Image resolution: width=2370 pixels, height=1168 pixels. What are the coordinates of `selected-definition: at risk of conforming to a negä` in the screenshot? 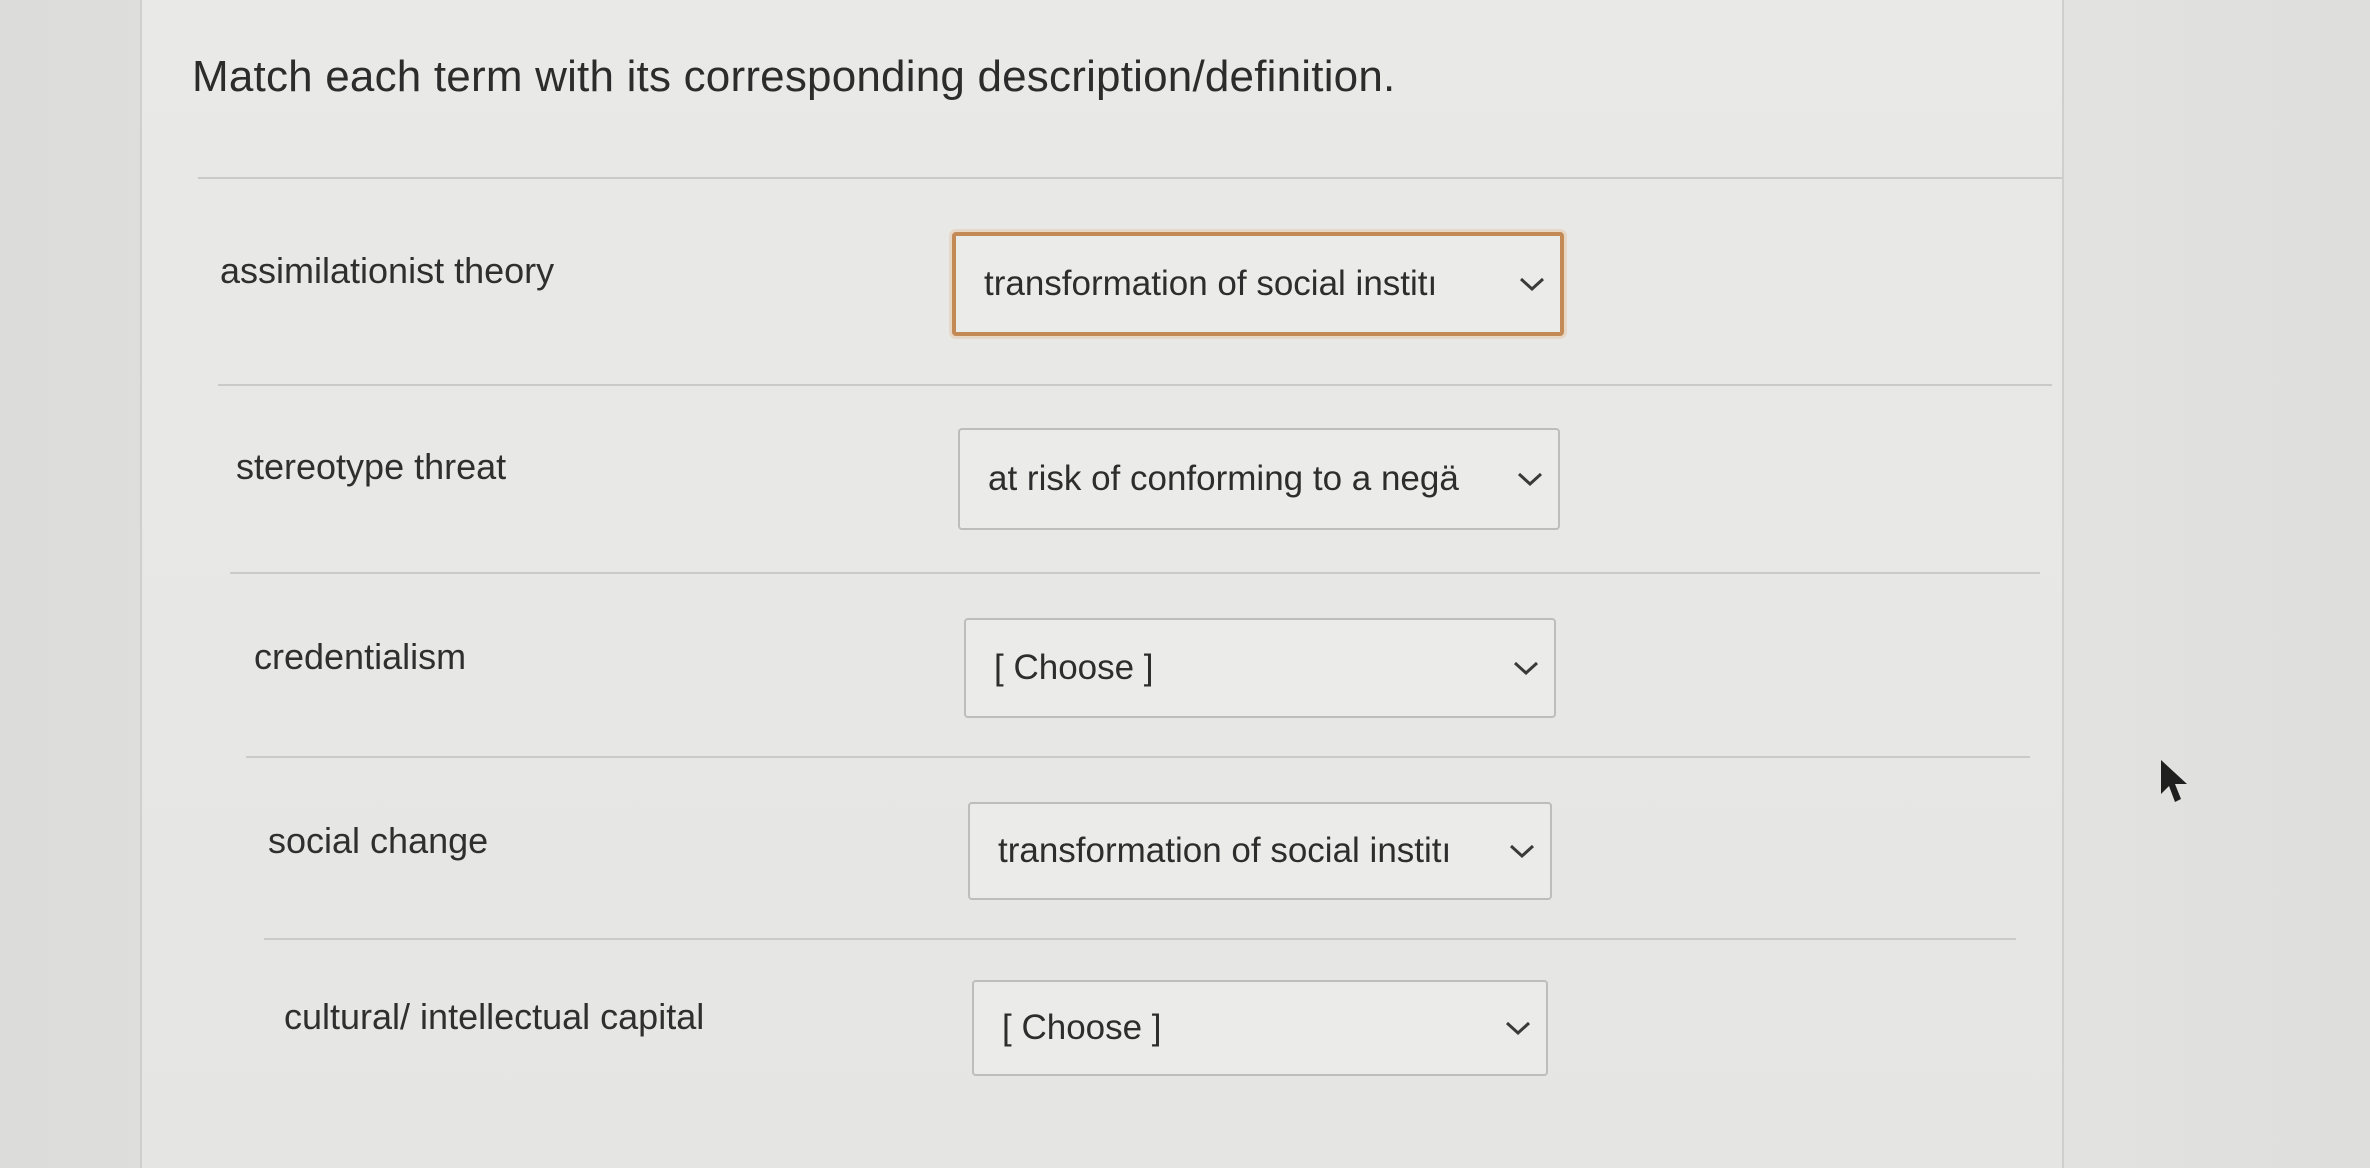 It's located at (1223, 478).